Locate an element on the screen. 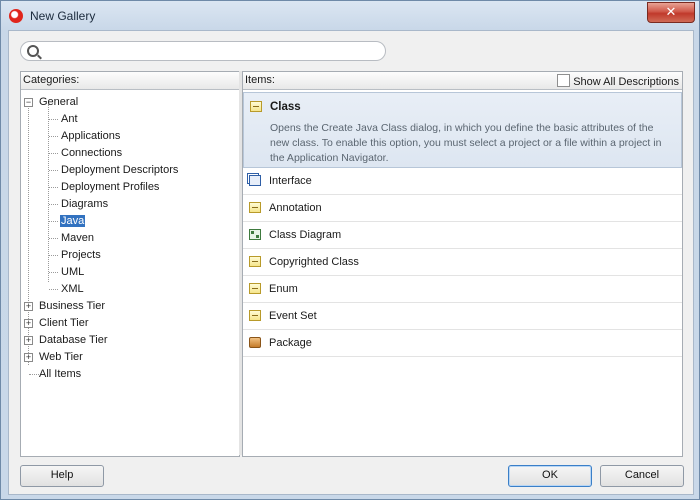  collapse-icon: − is located at coordinates (28, 102).